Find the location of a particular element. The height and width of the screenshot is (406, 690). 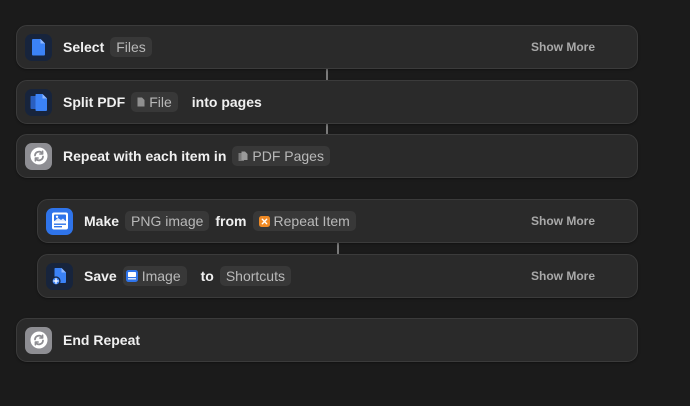

file-token: File is located at coordinates (154, 102).